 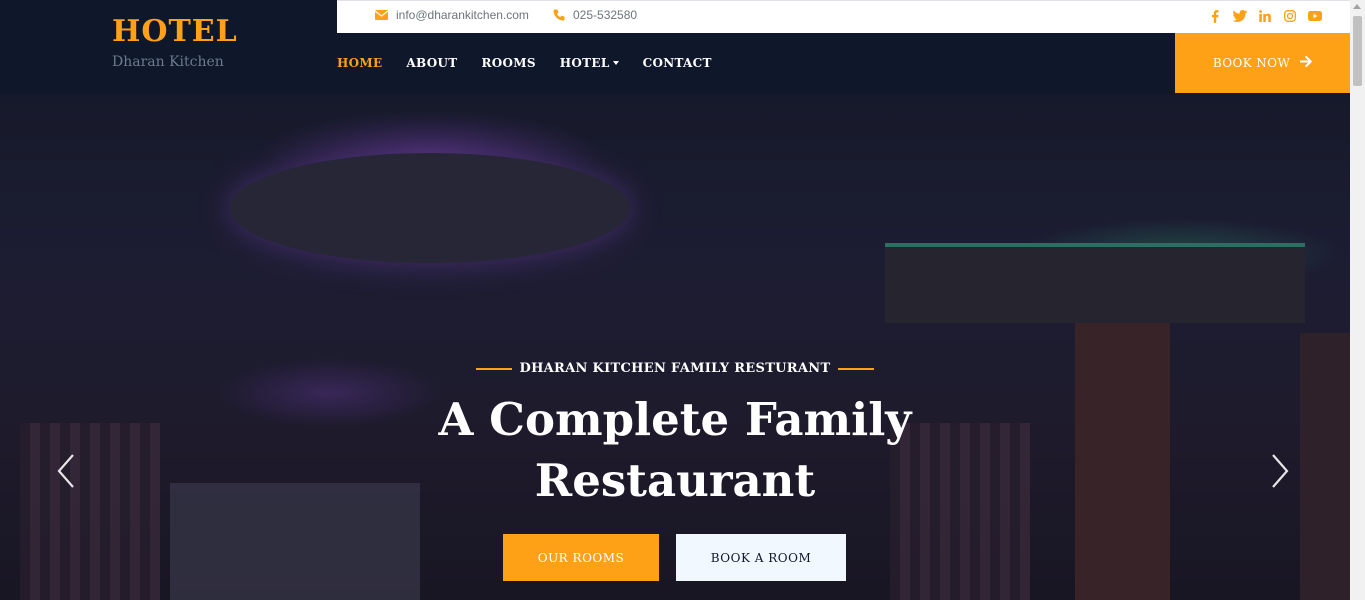 I want to click on social-links, so click(x=1265, y=16).